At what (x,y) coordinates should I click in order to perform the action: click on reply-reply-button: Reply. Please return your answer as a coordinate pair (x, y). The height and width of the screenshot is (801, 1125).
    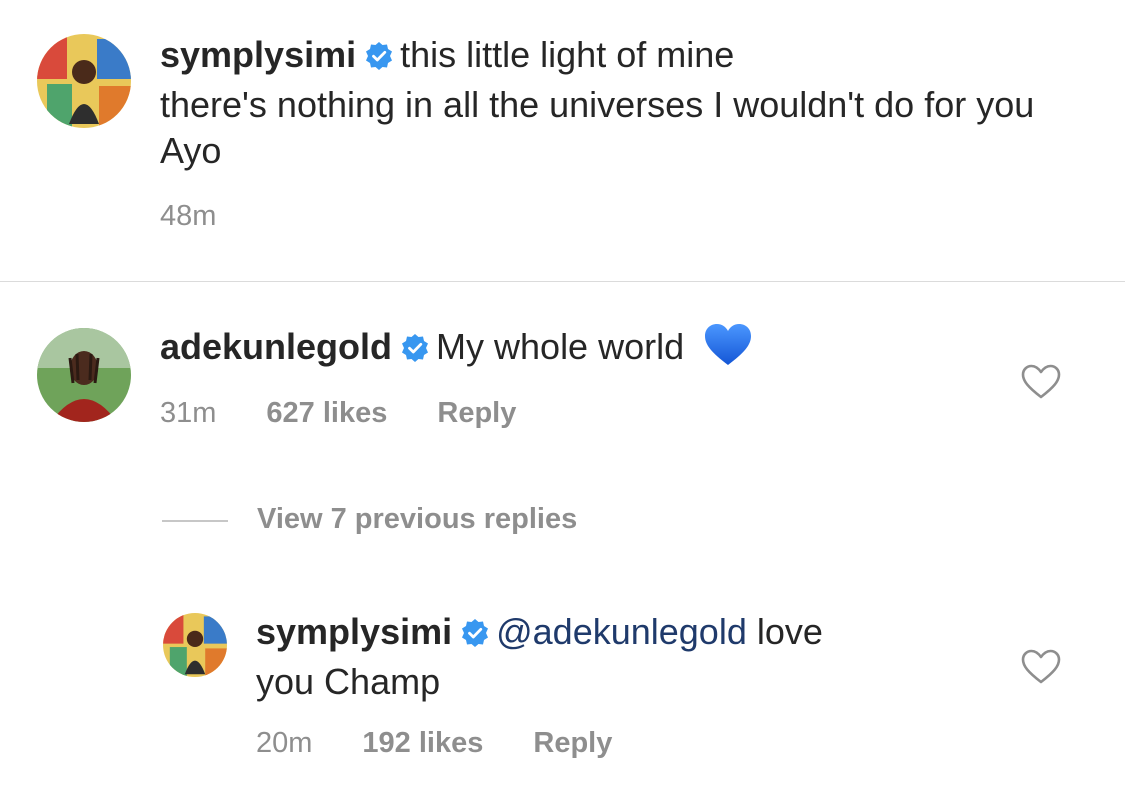
    Looking at the image, I should click on (572, 743).